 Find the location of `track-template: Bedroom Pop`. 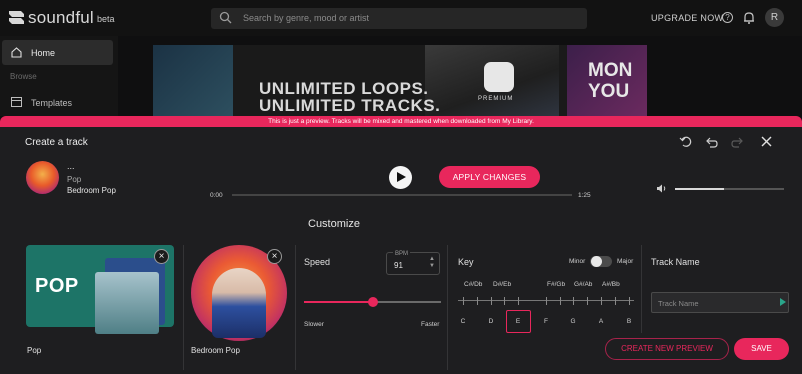

track-template: Bedroom Pop is located at coordinates (91, 190).